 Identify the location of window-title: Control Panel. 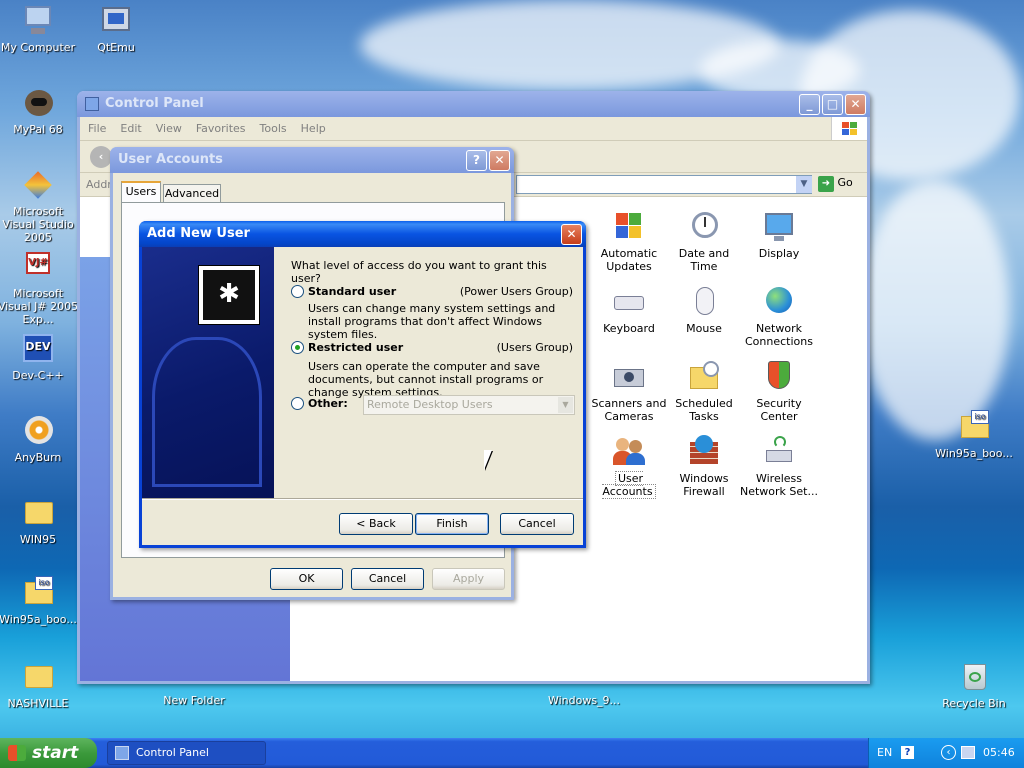
(154, 103).